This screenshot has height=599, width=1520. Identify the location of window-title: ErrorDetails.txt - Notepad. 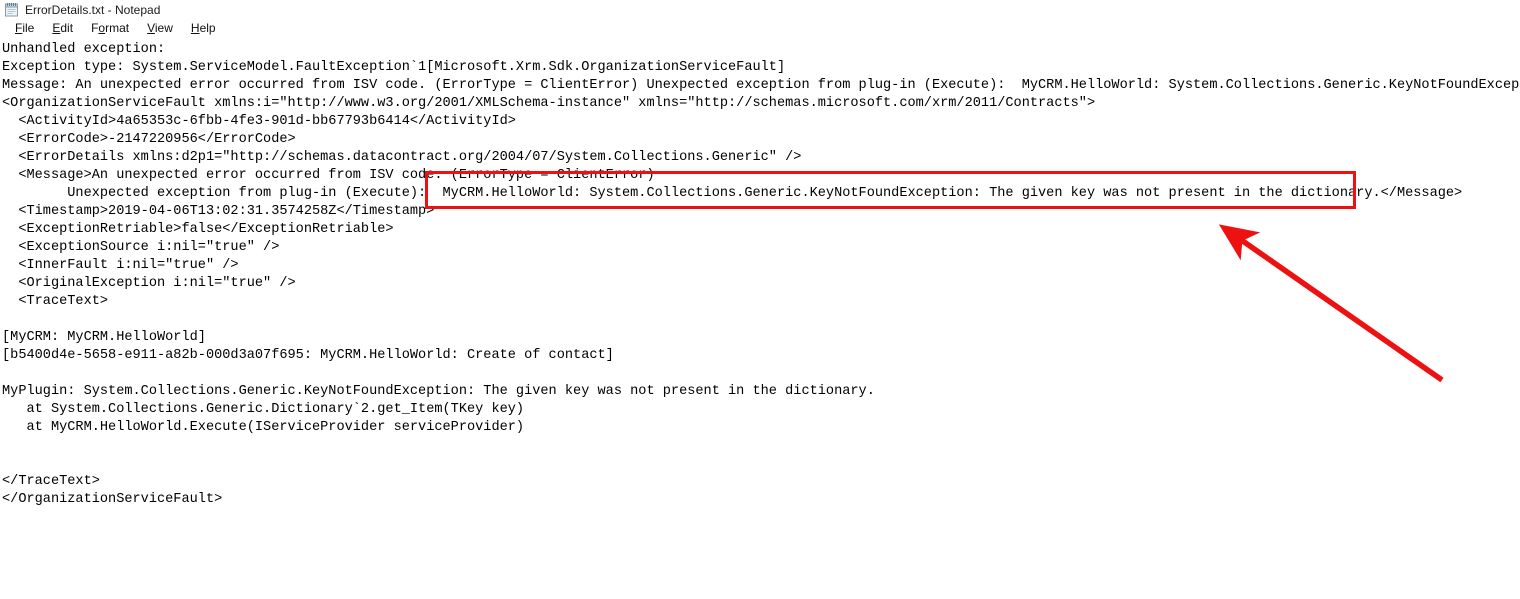
(93, 9).